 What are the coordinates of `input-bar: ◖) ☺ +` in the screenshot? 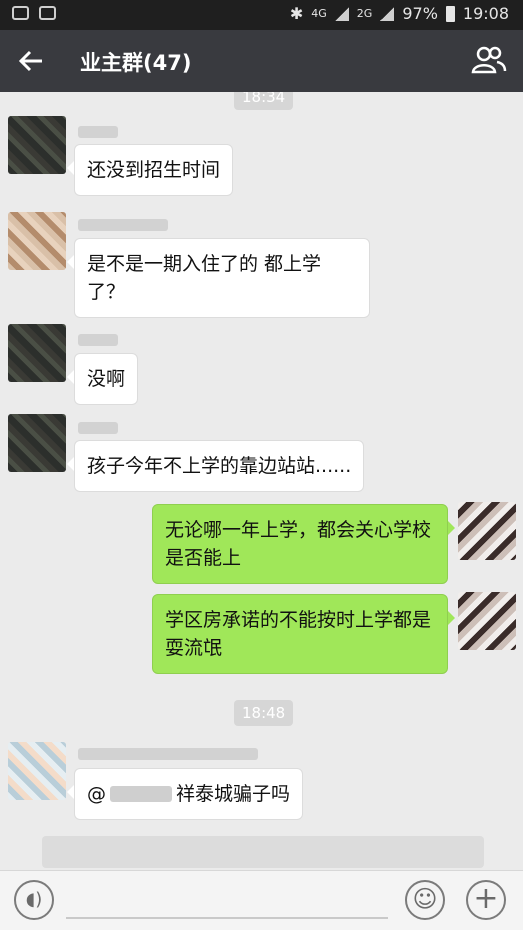 It's located at (261, 900).